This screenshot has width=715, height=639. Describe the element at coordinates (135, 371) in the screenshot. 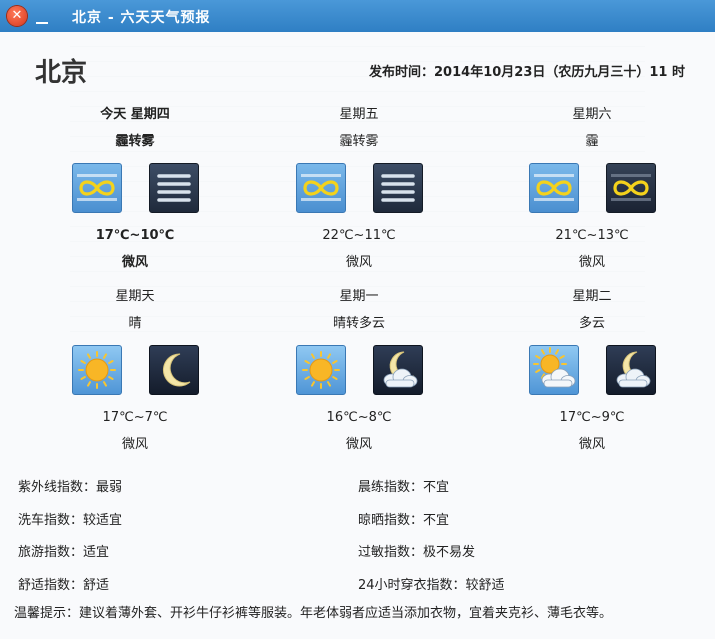

I see `forecast-day-sunday: 星期天 晴 17℃~7℃ 微风` at that location.